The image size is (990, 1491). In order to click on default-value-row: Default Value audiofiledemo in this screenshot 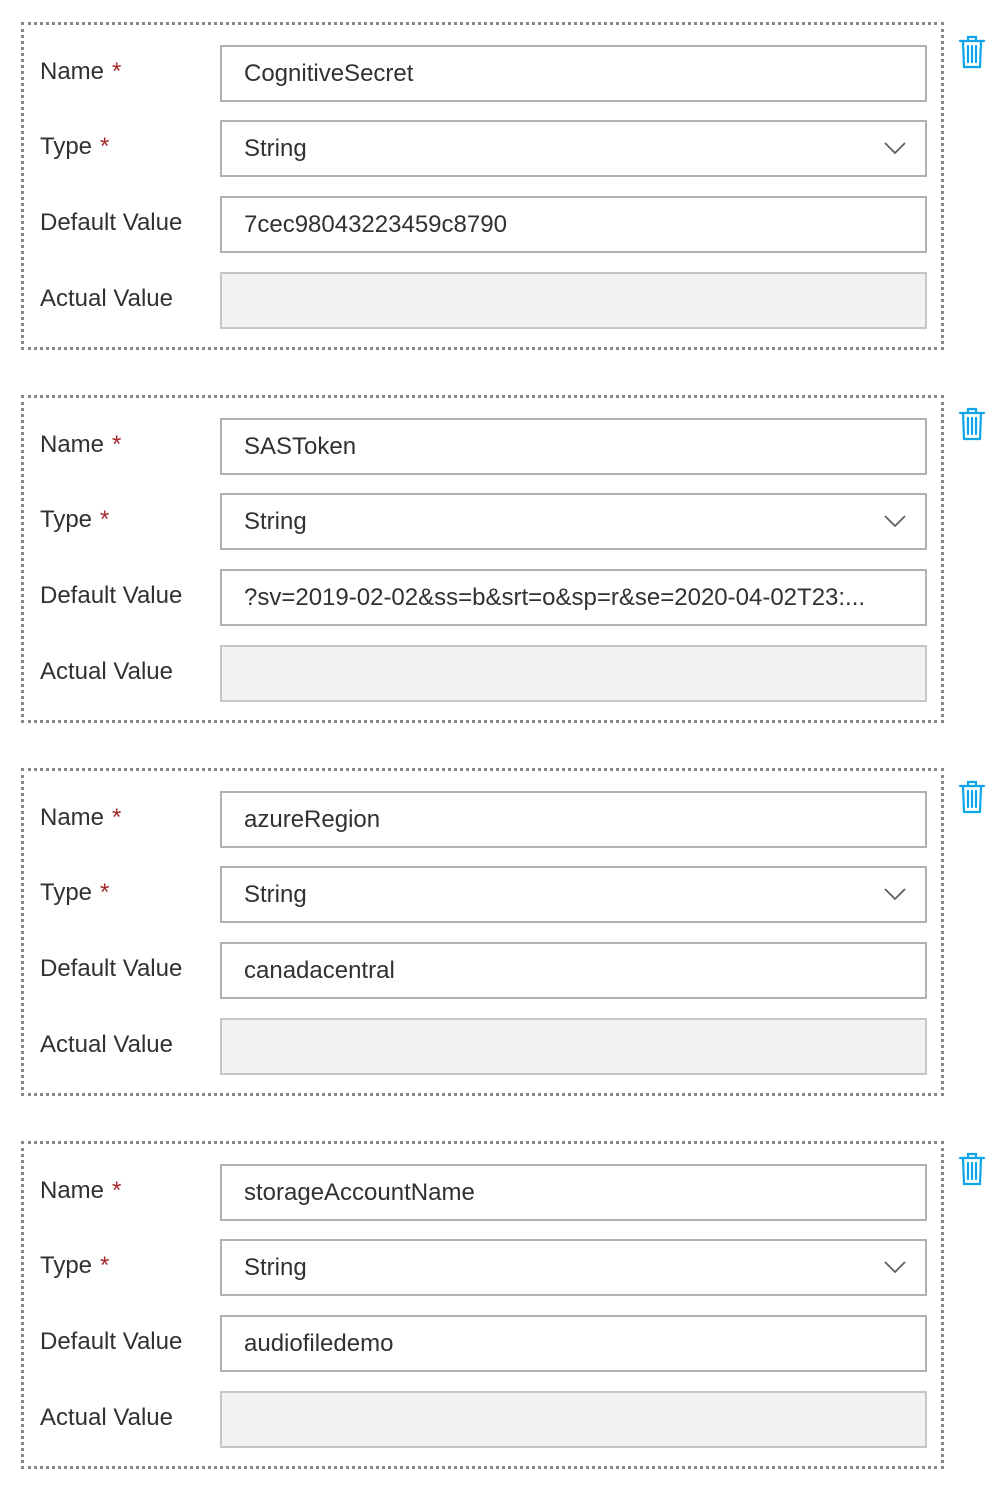, I will do `click(482, 1344)`.